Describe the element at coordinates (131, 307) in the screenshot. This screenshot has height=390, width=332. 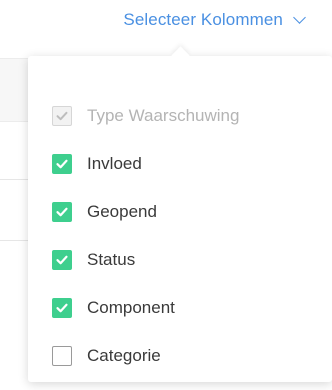
I see `column-option-label: Component` at that location.